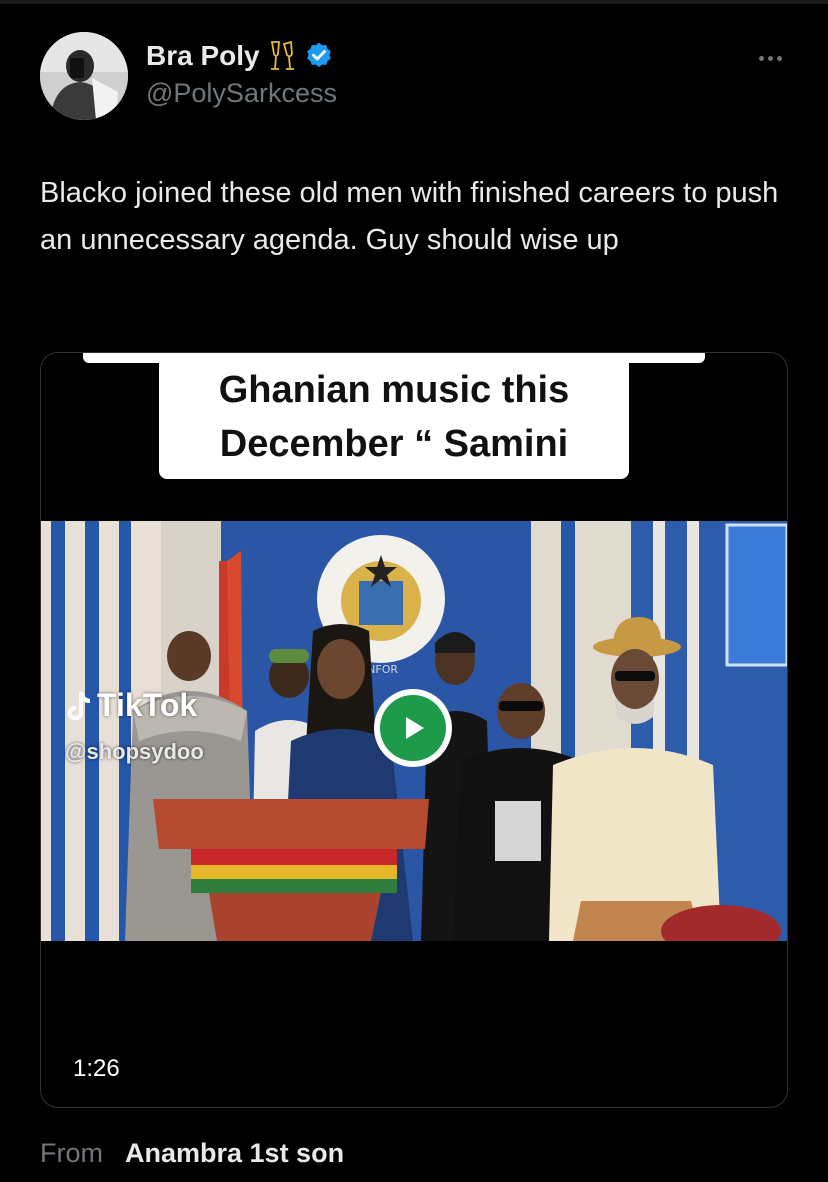 This screenshot has height=1182, width=828. Describe the element at coordinates (319, 56) in the screenshot. I see `verified-badge-icon` at that location.